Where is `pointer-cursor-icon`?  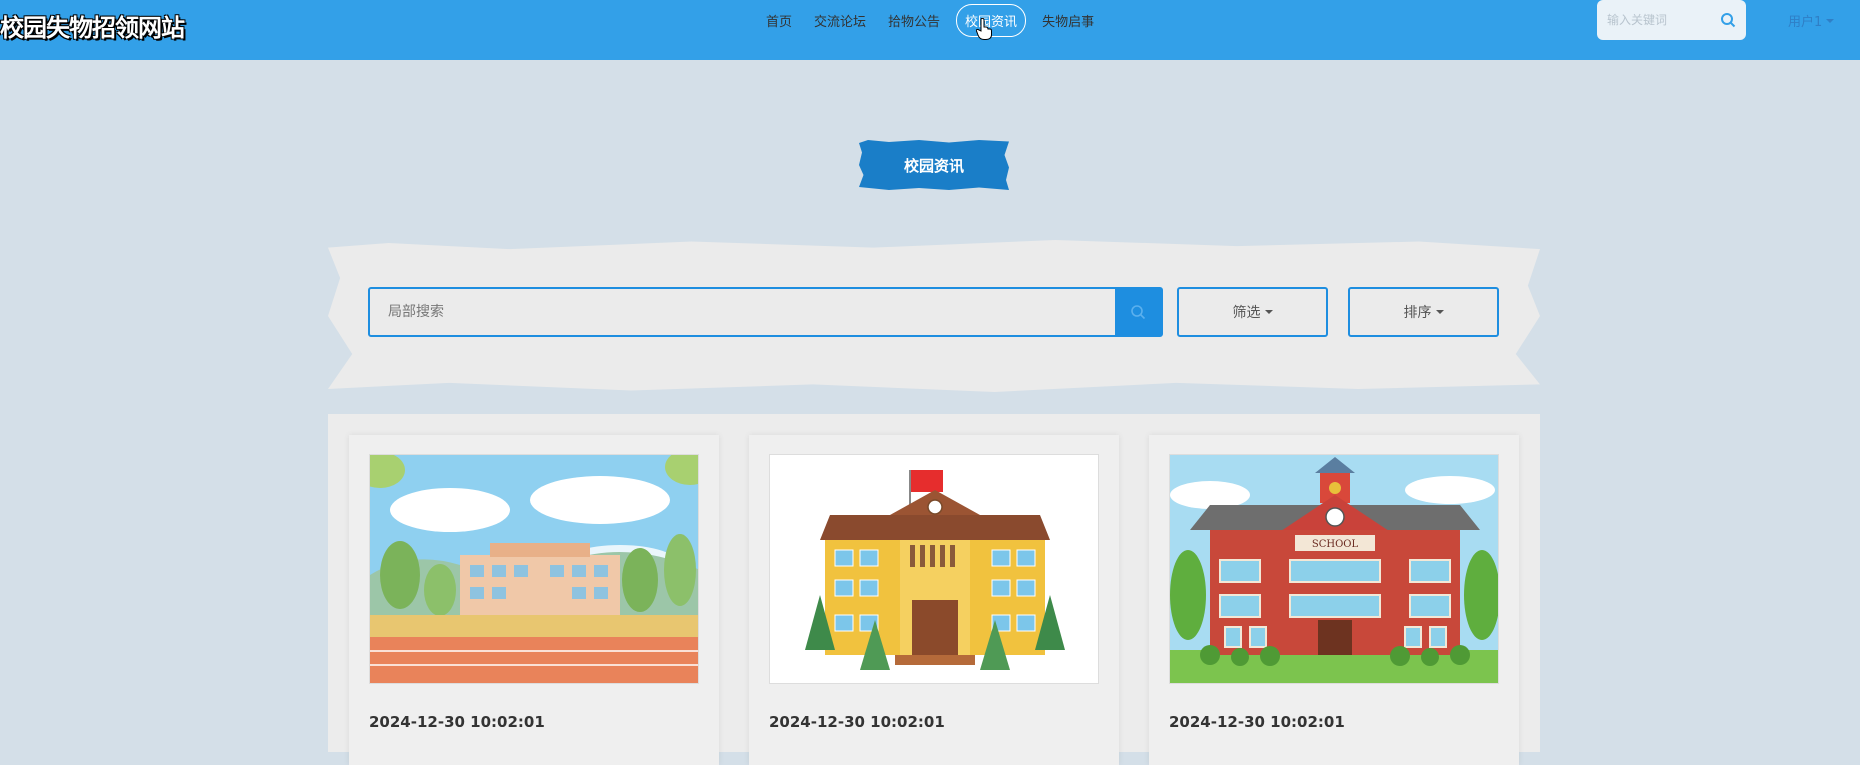 pointer-cursor-icon is located at coordinates (984, 29).